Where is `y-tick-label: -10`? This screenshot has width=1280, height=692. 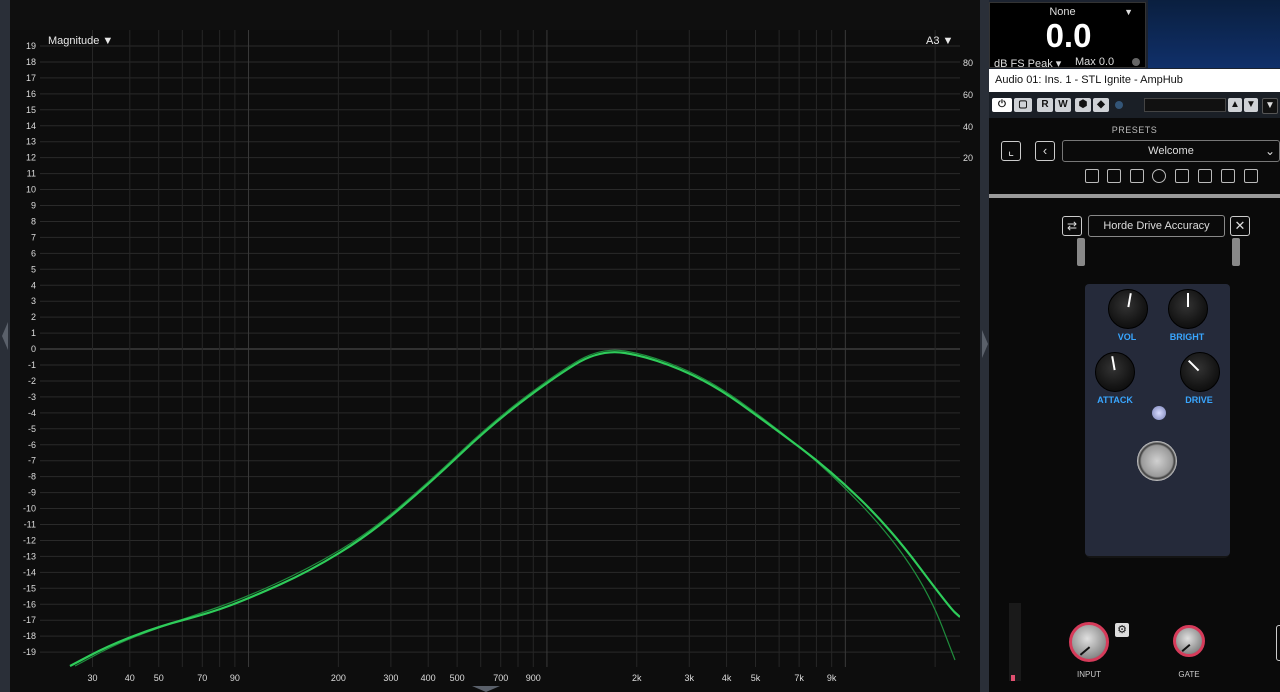
y-tick-label: -10 is located at coordinates (29, 509).